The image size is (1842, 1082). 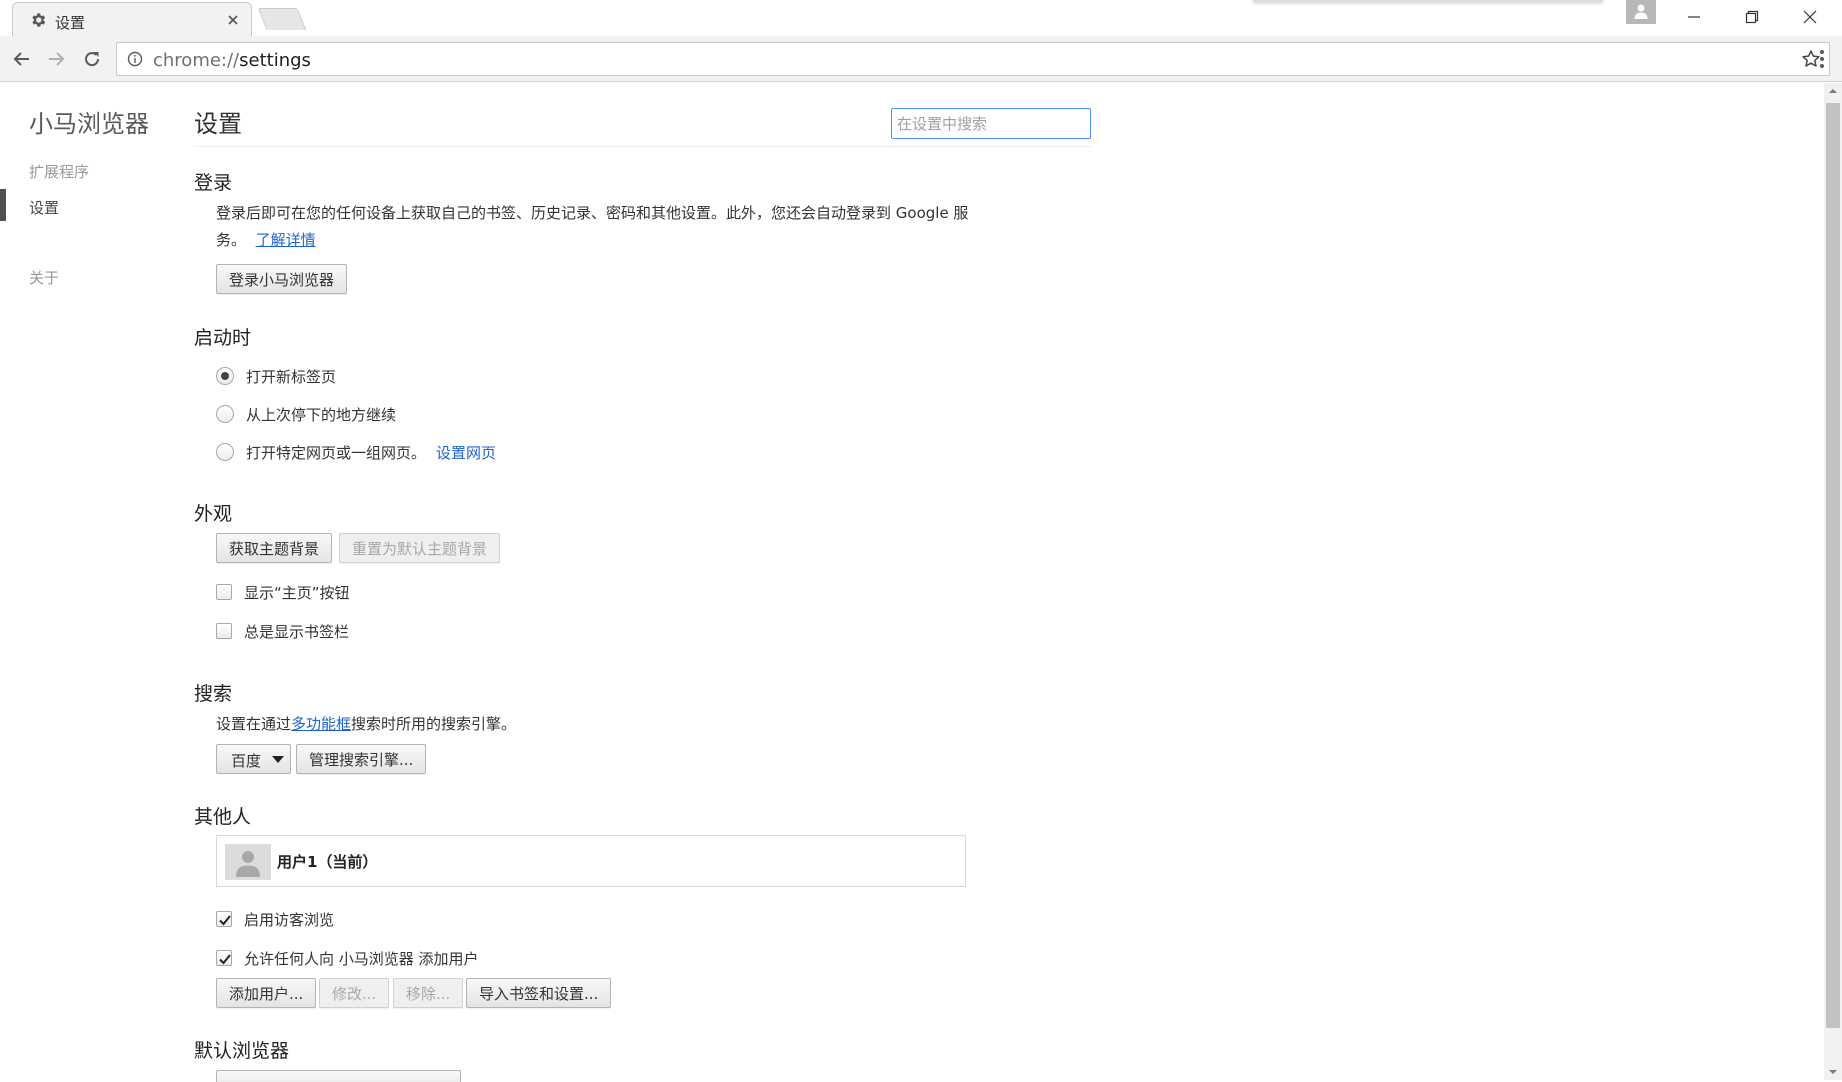 I want to click on minimize-button, so click(x=1694, y=17).